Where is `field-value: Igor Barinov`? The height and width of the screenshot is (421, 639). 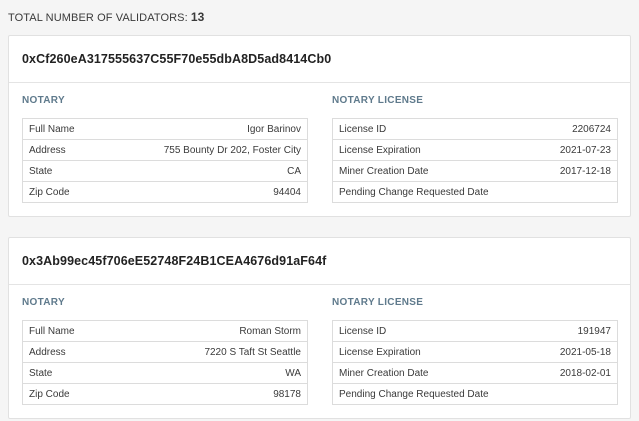 field-value: Igor Barinov is located at coordinates (205, 129).